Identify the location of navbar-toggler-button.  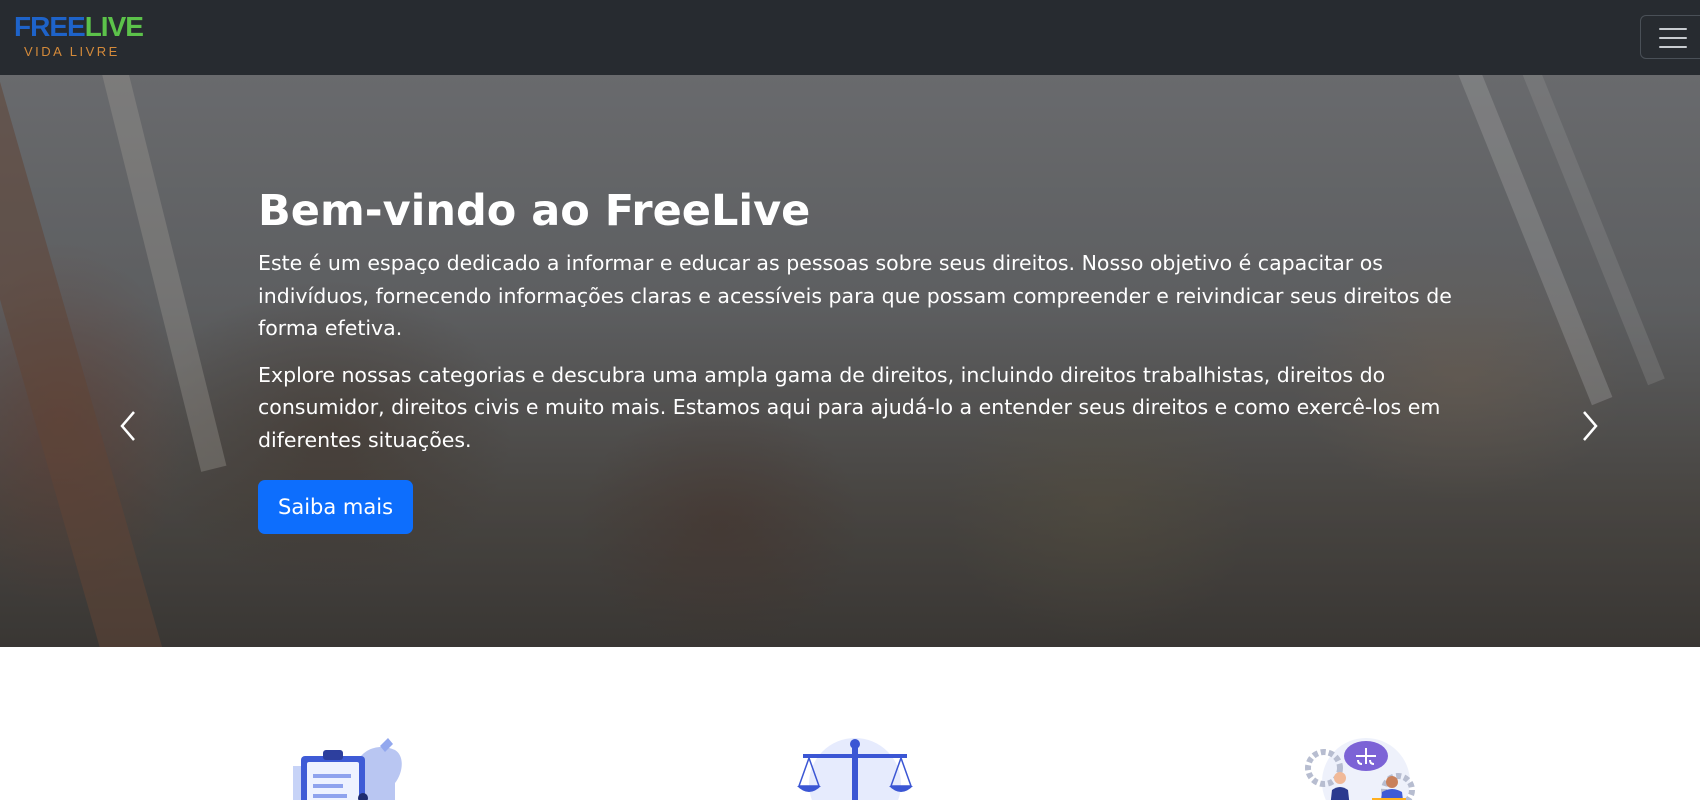
(1670, 37).